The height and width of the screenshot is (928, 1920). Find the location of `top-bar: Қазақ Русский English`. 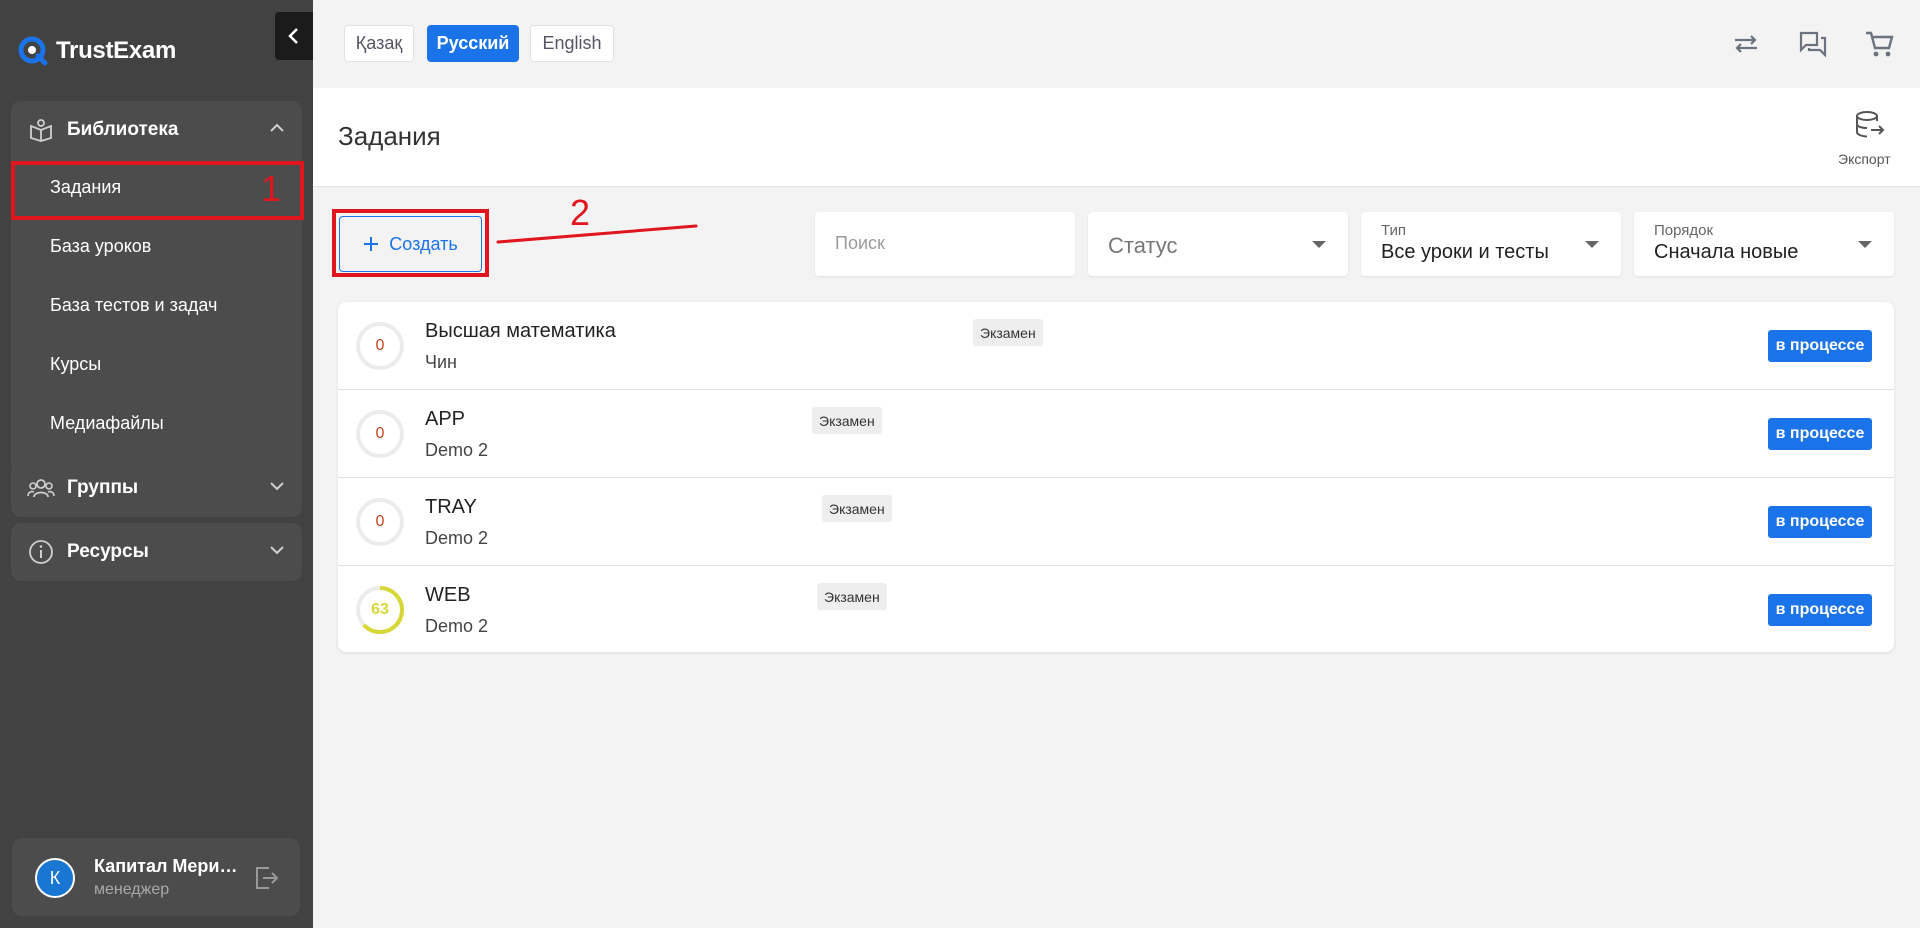

top-bar: Қазақ Русский English is located at coordinates (1116, 44).